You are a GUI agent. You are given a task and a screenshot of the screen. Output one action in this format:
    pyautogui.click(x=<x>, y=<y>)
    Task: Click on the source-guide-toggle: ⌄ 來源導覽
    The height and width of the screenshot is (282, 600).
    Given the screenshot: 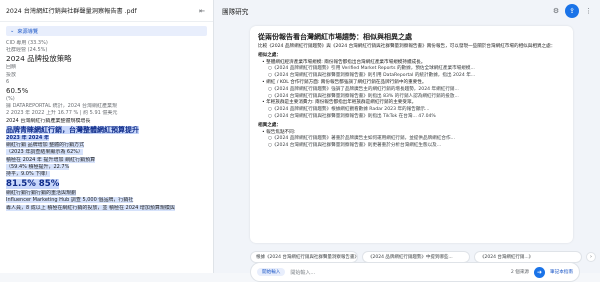 What is the action you would take?
    pyautogui.click(x=106, y=31)
    